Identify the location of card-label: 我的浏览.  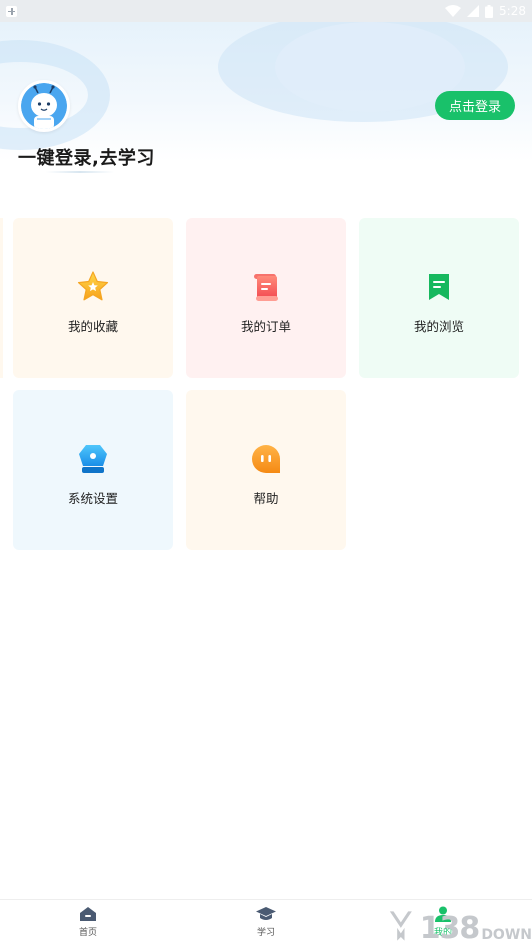
(438, 326).